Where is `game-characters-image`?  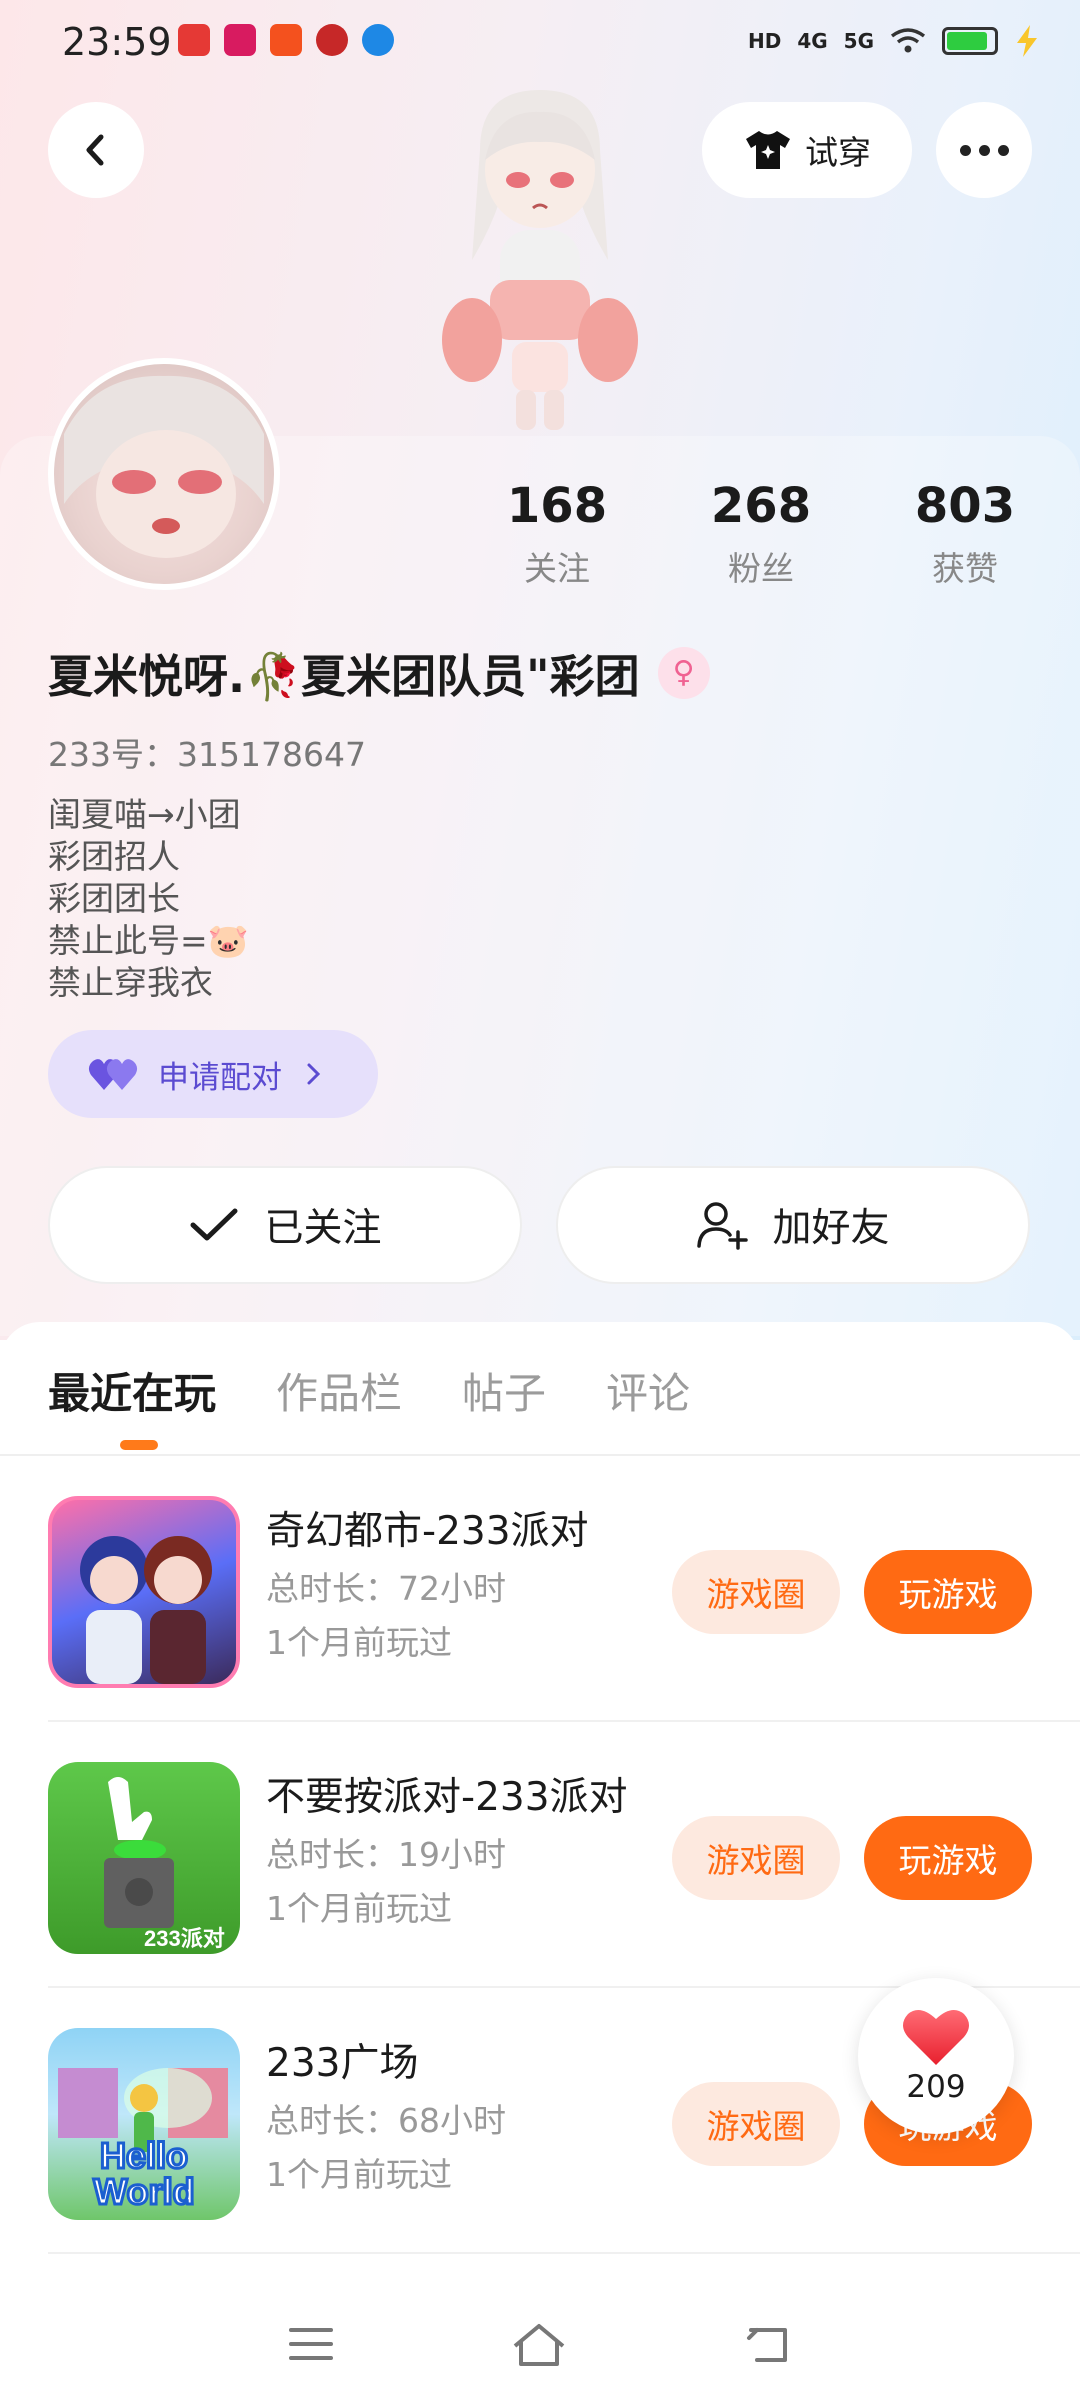 game-characters-image is located at coordinates (146, 1610).